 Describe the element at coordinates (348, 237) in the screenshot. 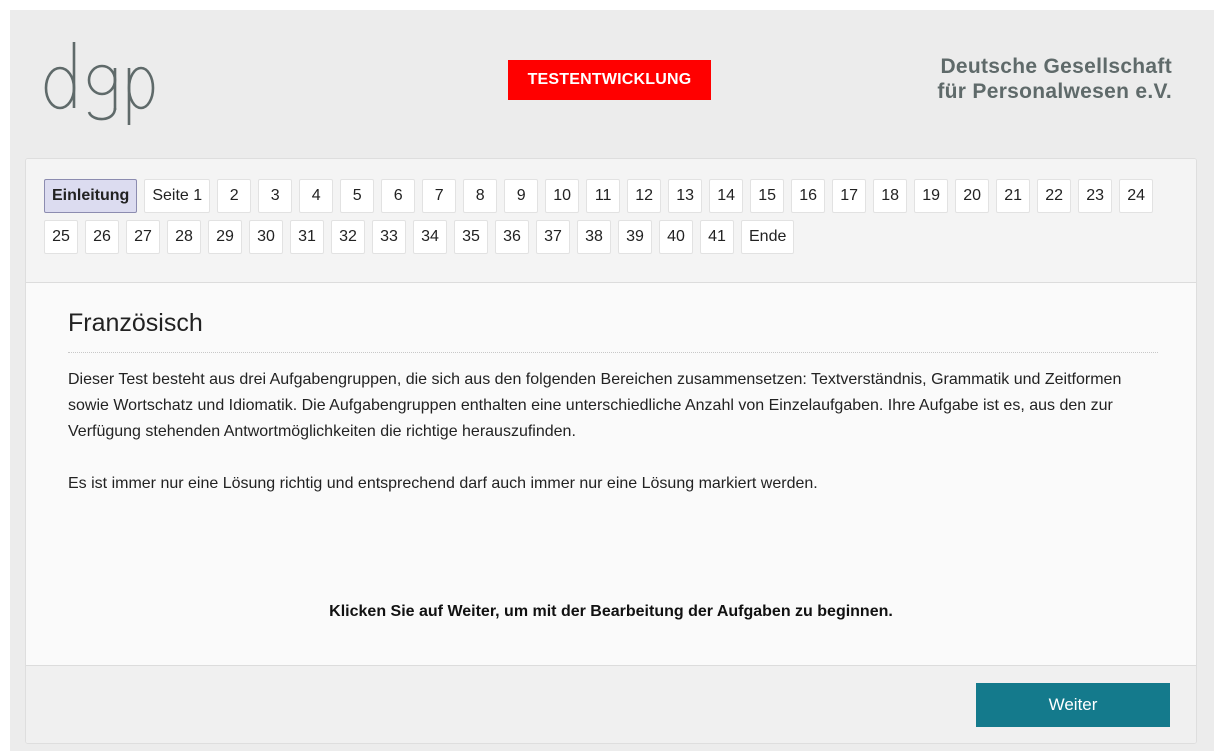

I see `nav-page-button: 32` at that location.